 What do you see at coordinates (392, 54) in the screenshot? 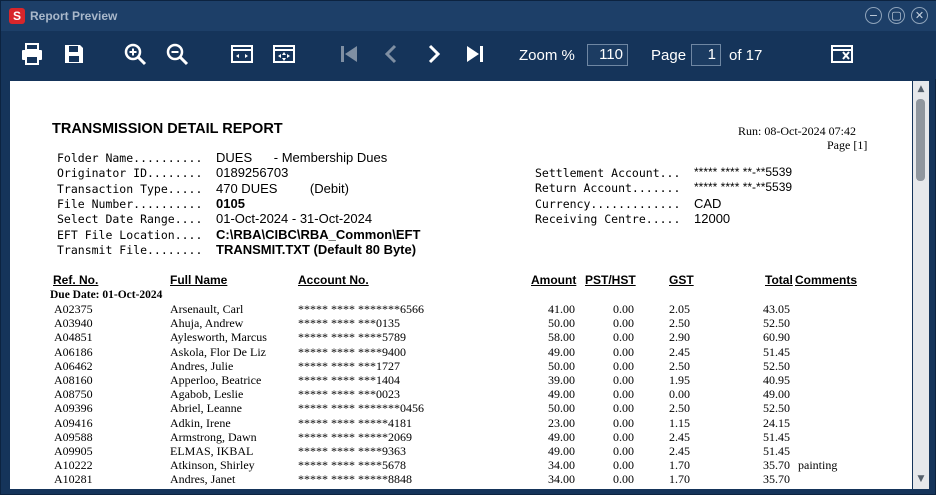
I see `previous-page-icon` at bounding box center [392, 54].